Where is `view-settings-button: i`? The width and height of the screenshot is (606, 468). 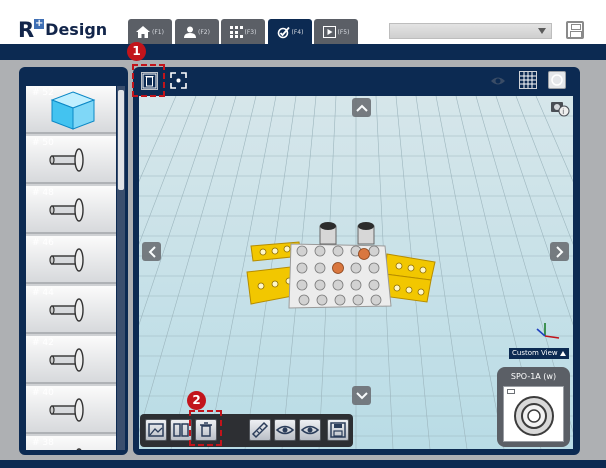 view-settings-button: i is located at coordinates (560, 108).